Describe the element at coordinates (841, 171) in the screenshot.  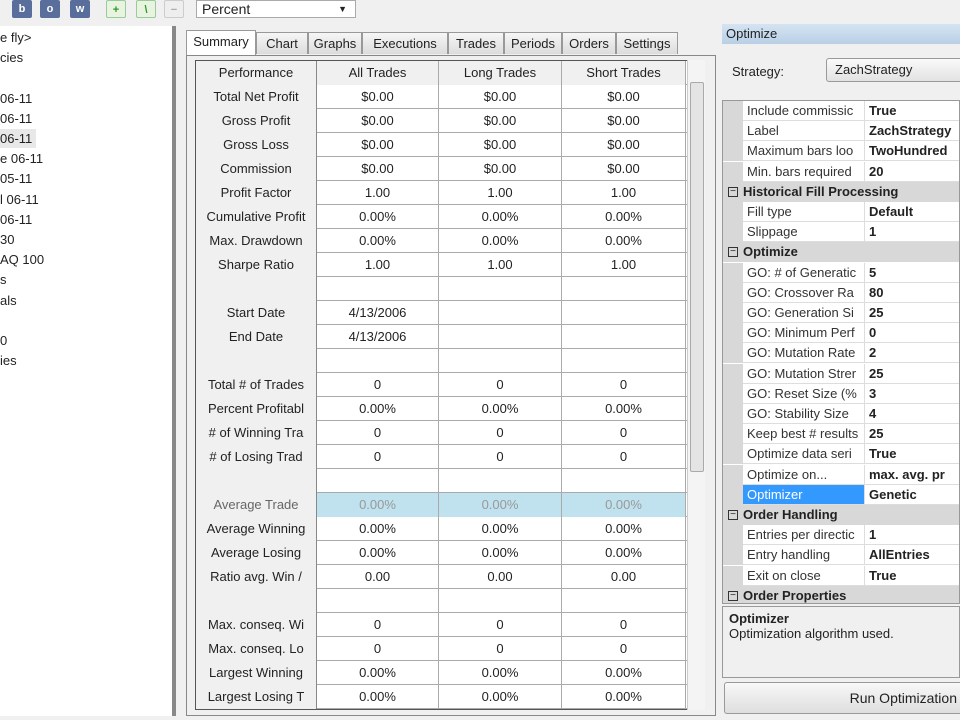
I see `property-row: Min. bars required 20` at that location.